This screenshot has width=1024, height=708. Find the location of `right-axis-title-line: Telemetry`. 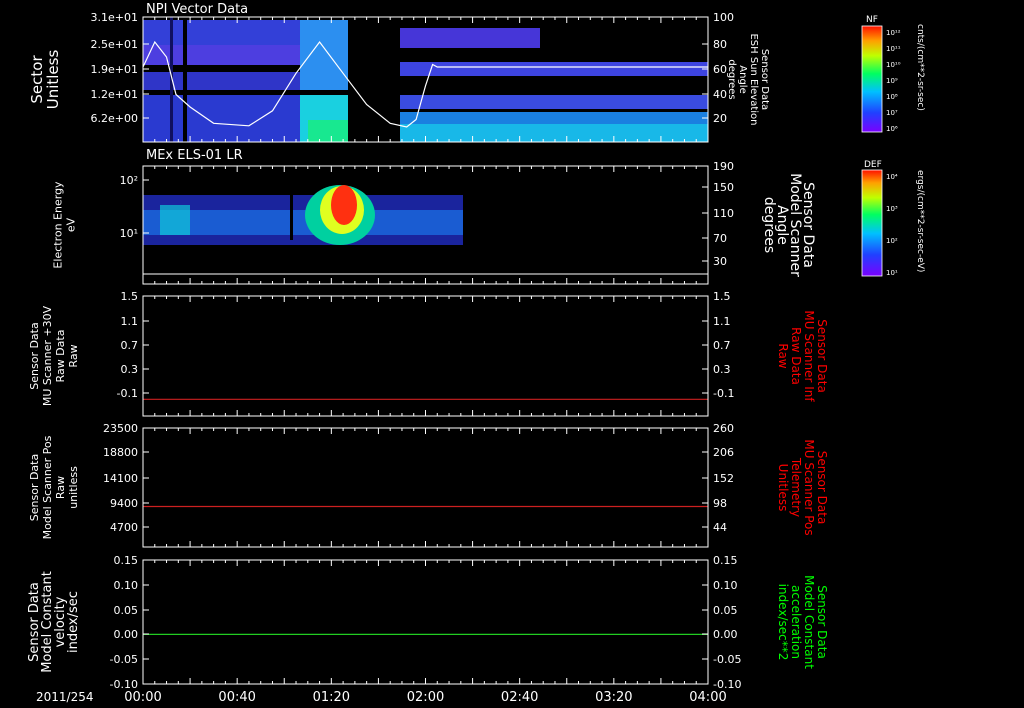

right-axis-title-line: Telemetry is located at coordinates (796, 487).